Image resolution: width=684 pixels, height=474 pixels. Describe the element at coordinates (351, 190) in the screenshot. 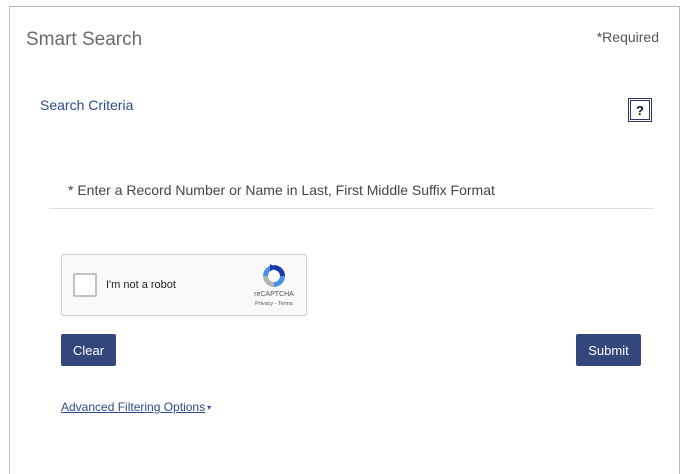

I see `record-search-input` at that location.